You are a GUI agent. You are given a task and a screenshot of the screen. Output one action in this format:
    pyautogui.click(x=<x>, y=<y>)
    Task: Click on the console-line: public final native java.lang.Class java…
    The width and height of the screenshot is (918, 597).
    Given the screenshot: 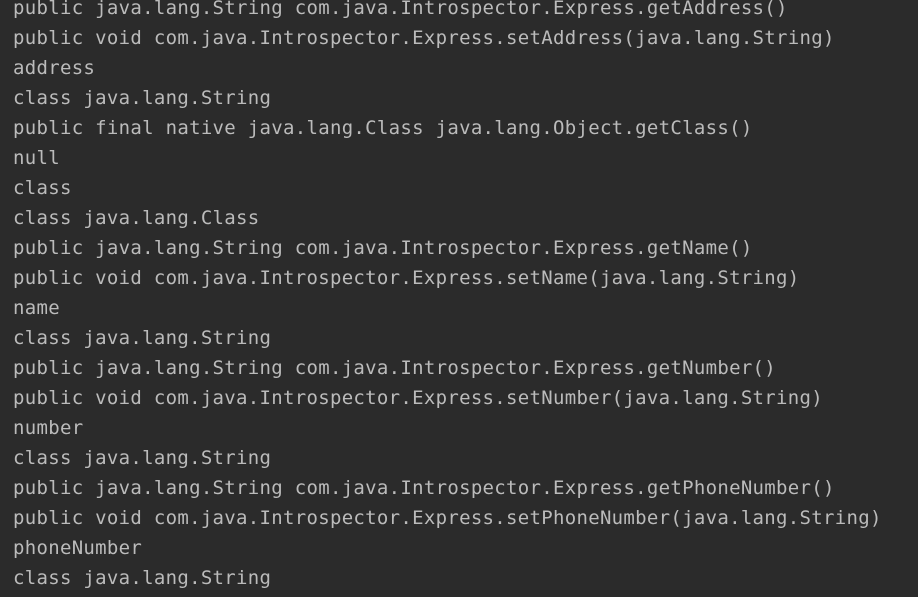 What is the action you would take?
    pyautogui.click(x=383, y=128)
    